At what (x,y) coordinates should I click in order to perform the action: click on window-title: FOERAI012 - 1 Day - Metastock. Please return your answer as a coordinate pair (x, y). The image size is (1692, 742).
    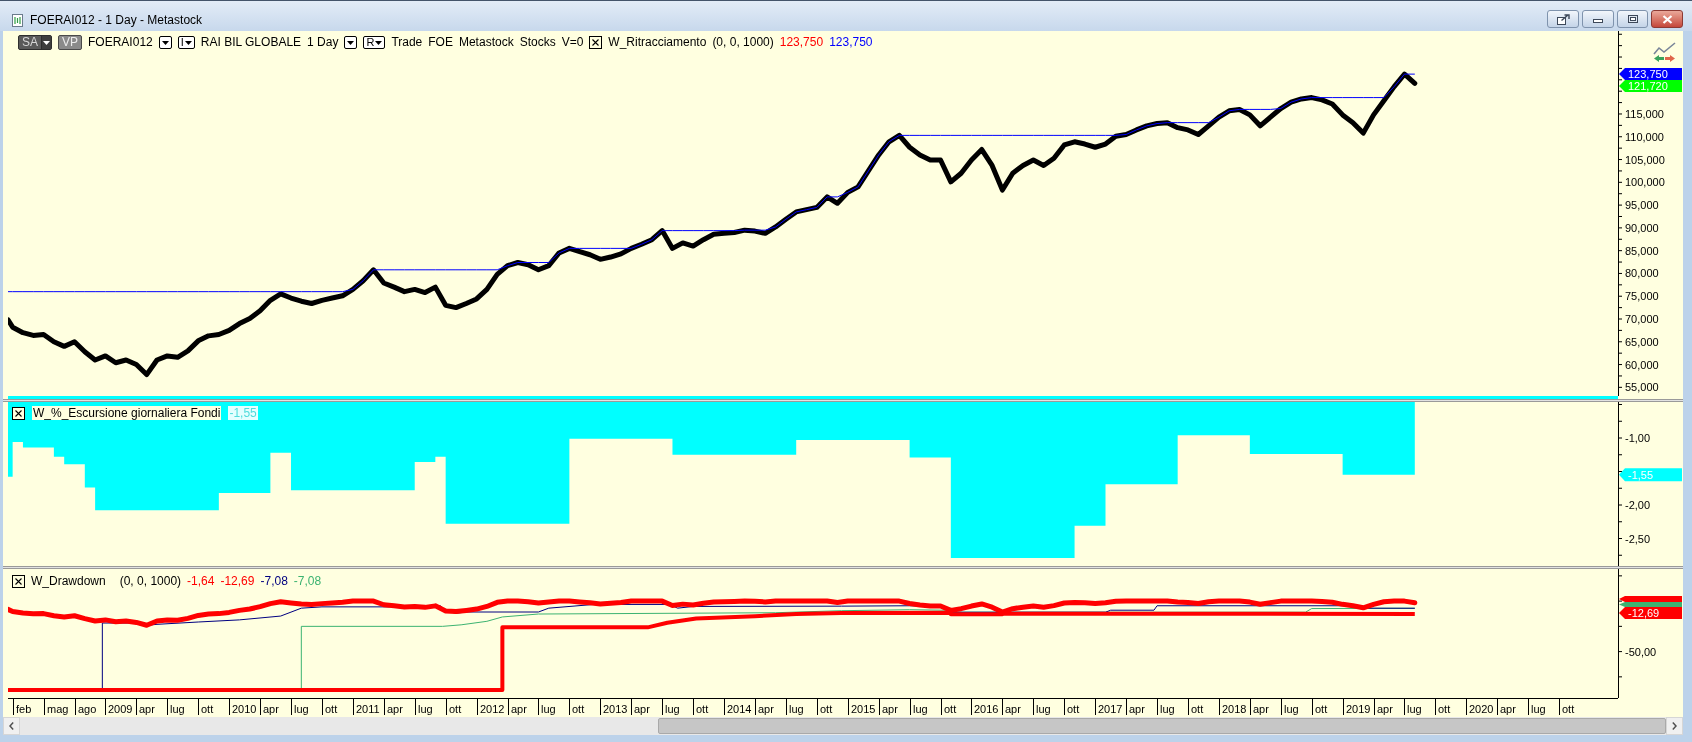
    Looking at the image, I should click on (116, 20).